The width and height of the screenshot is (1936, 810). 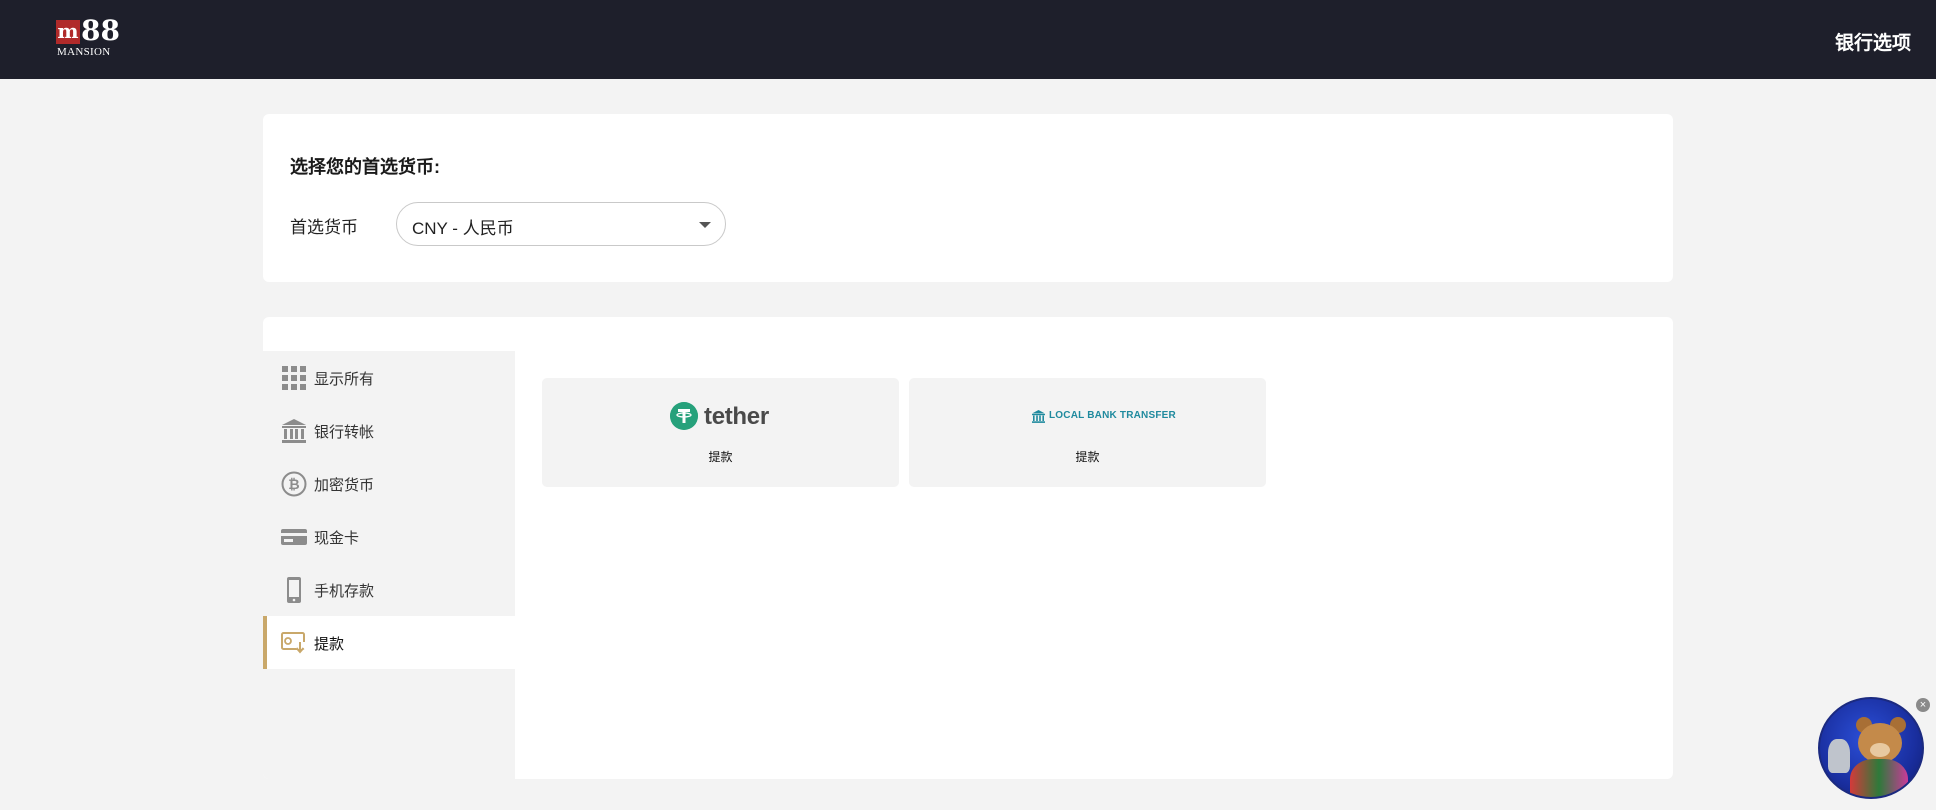 What do you see at coordinates (684, 416) in the screenshot?
I see `tether-icon` at bounding box center [684, 416].